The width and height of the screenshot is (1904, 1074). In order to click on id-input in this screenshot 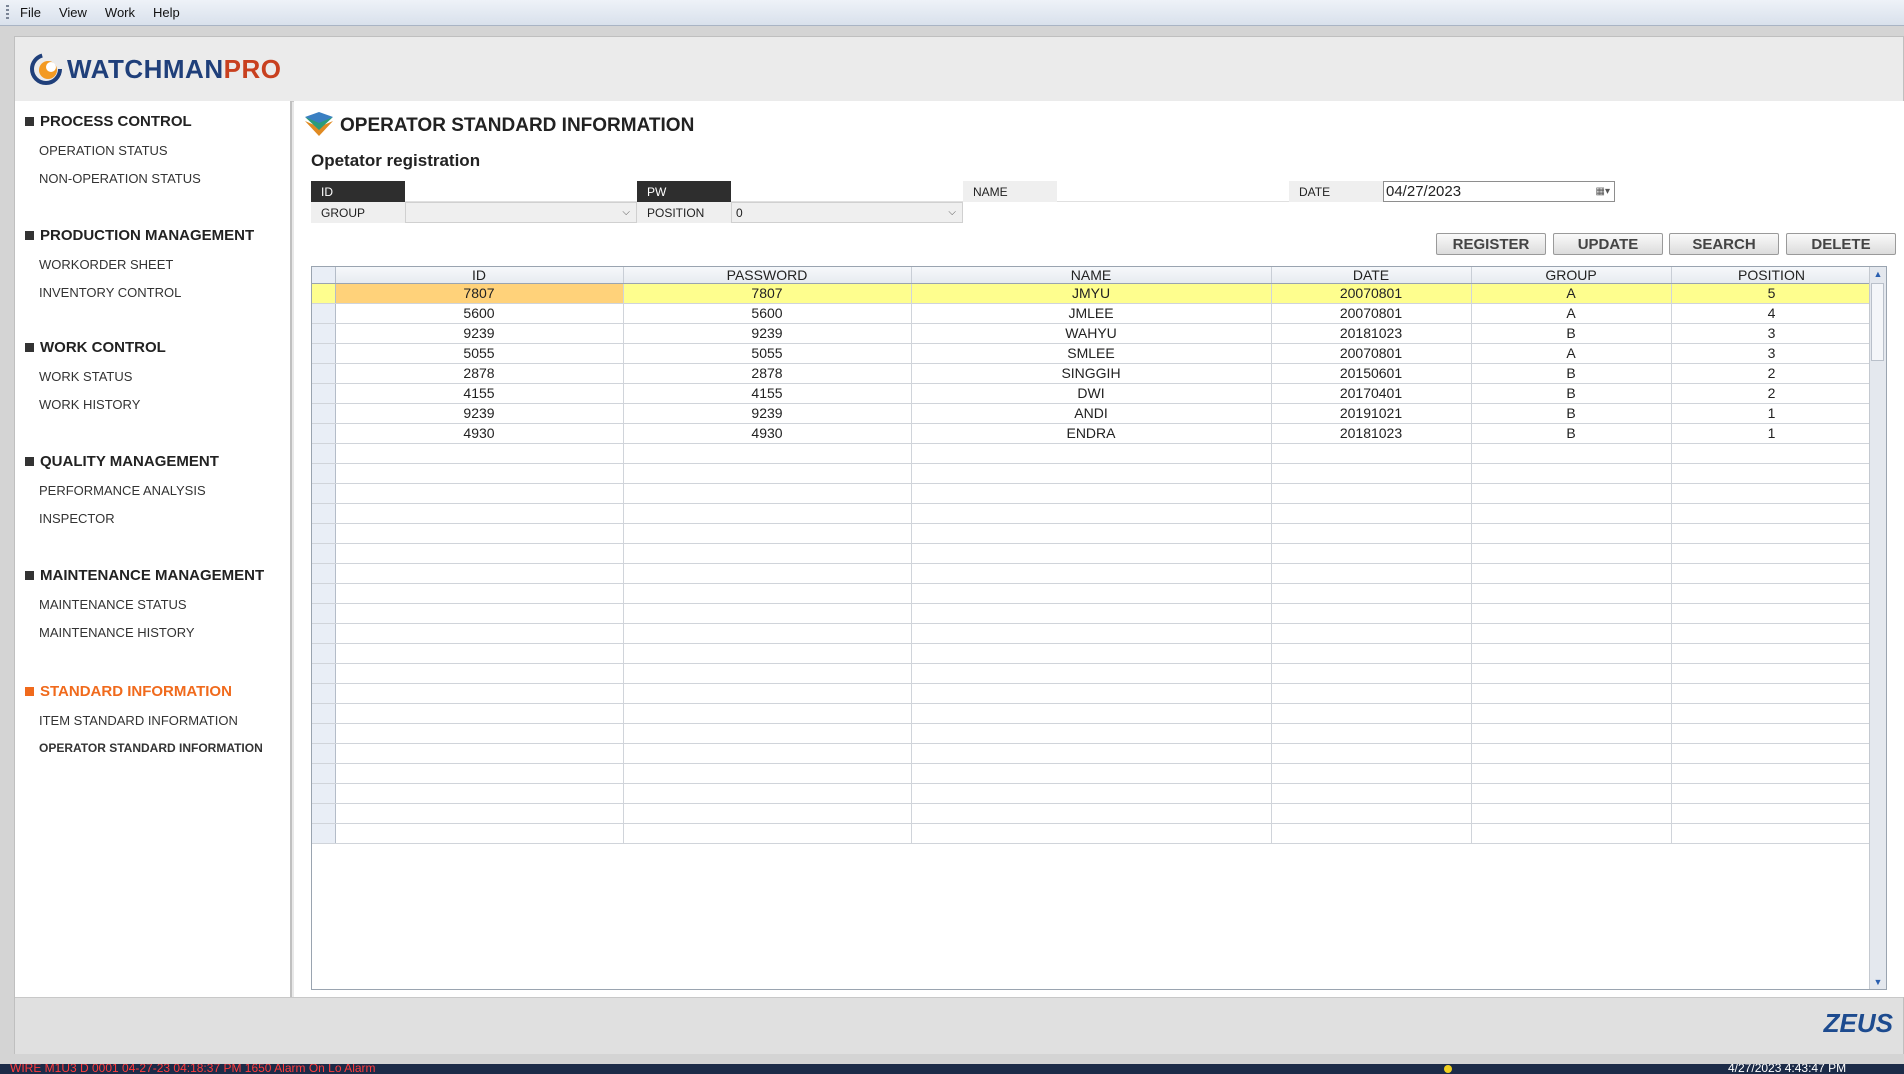, I will do `click(521, 191)`.